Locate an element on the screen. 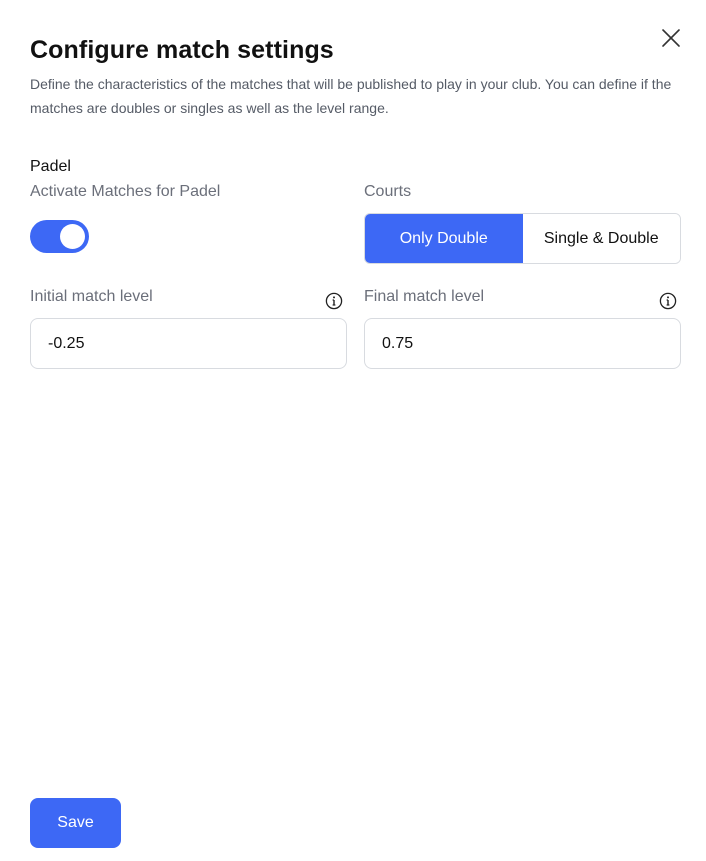 This screenshot has height=861, width=706. final-level-label: Final match level is located at coordinates (424, 296).